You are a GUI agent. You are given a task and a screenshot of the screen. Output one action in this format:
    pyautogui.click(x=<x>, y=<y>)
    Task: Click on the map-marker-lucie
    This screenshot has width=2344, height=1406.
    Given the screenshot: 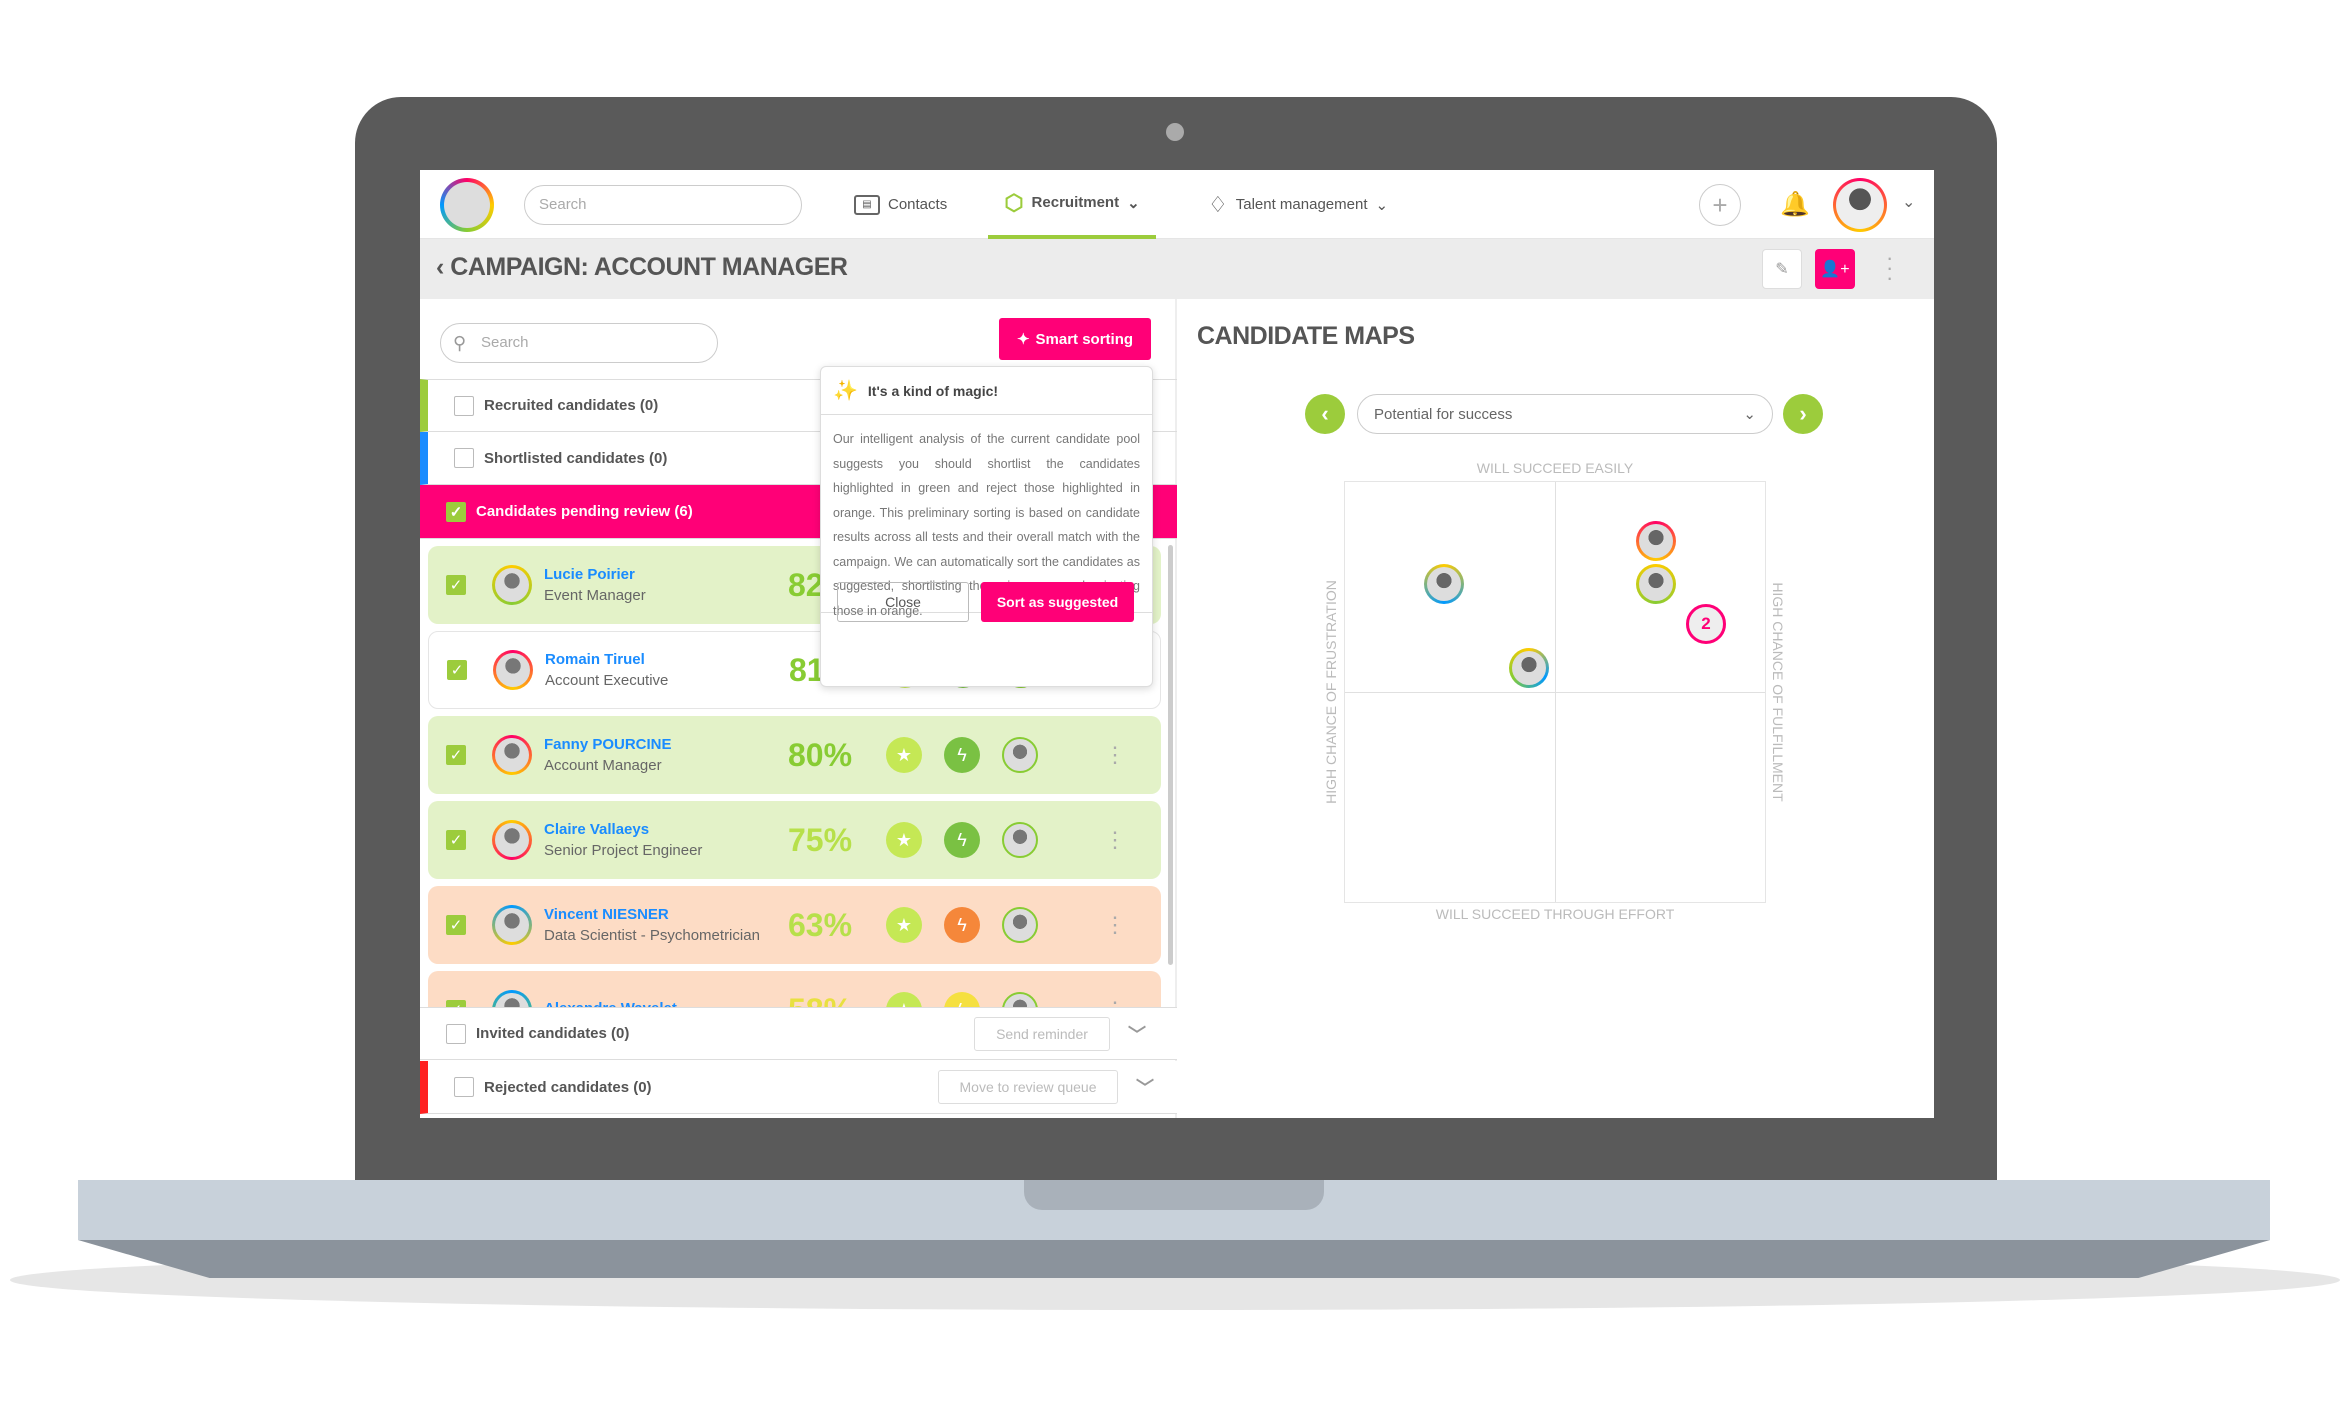 What is the action you would take?
    pyautogui.click(x=1656, y=584)
    